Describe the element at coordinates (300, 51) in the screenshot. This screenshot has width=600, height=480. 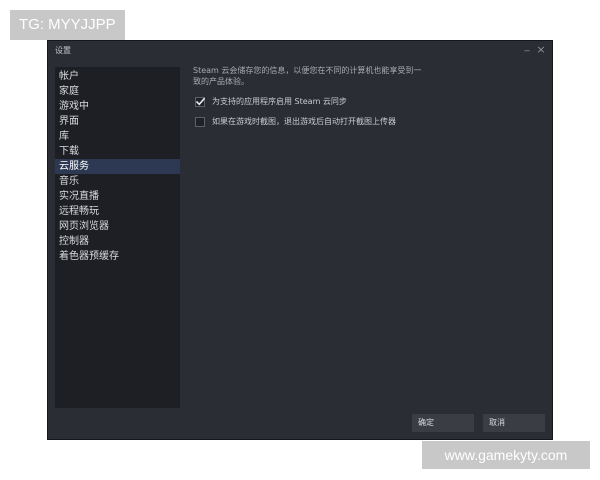
I see `title-bar: 设置 _ ×` at that location.